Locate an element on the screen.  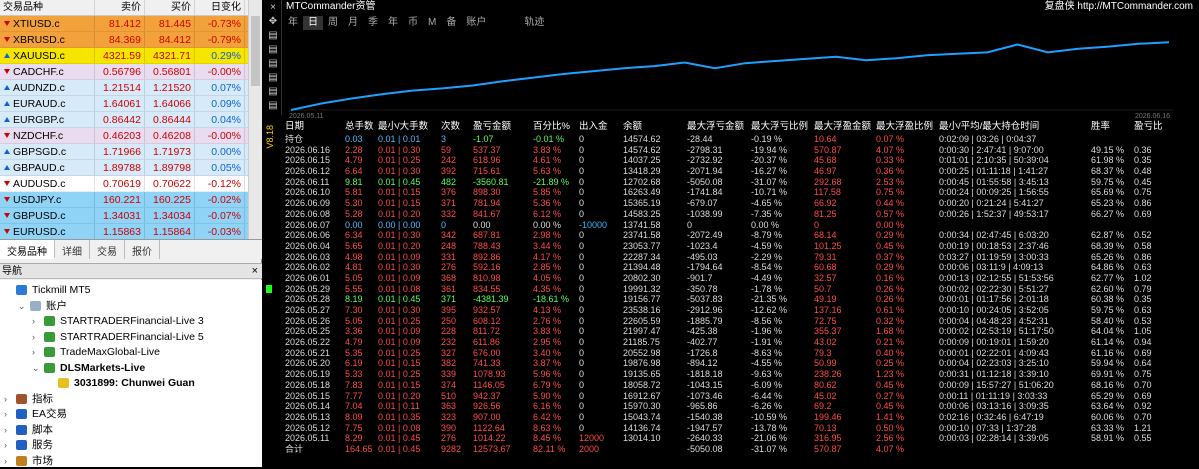
column-header: 最大浮亏比例 is located at coordinates (779, 127).